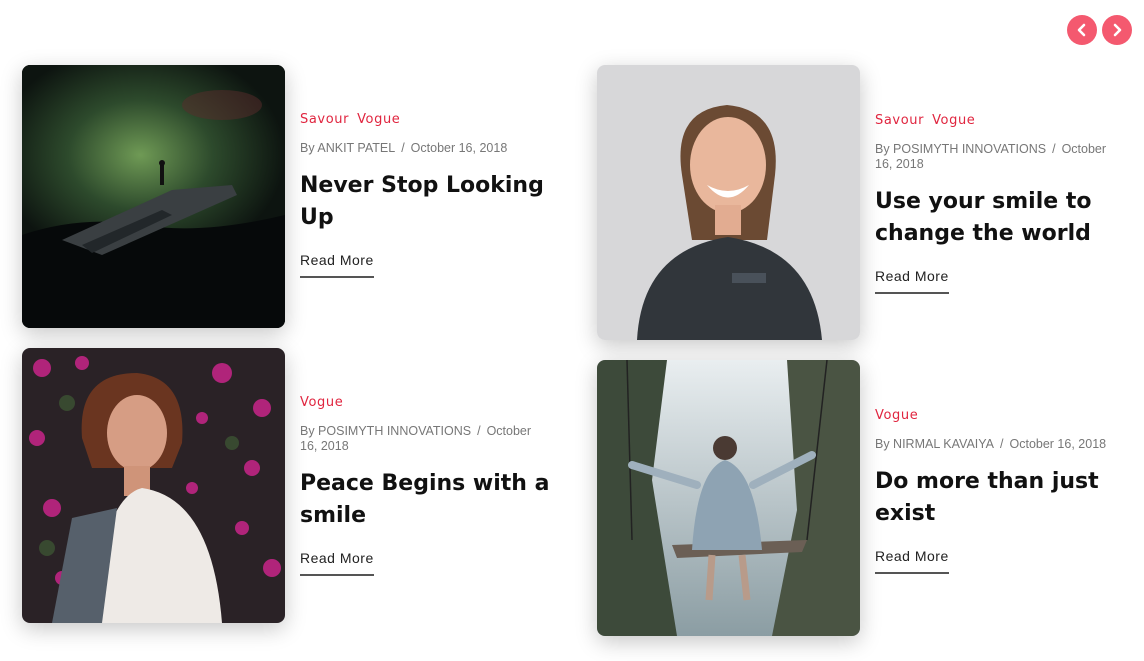  I want to click on post-meta: By ANKIT PATEL / October 16, 2018, so click(404, 148).